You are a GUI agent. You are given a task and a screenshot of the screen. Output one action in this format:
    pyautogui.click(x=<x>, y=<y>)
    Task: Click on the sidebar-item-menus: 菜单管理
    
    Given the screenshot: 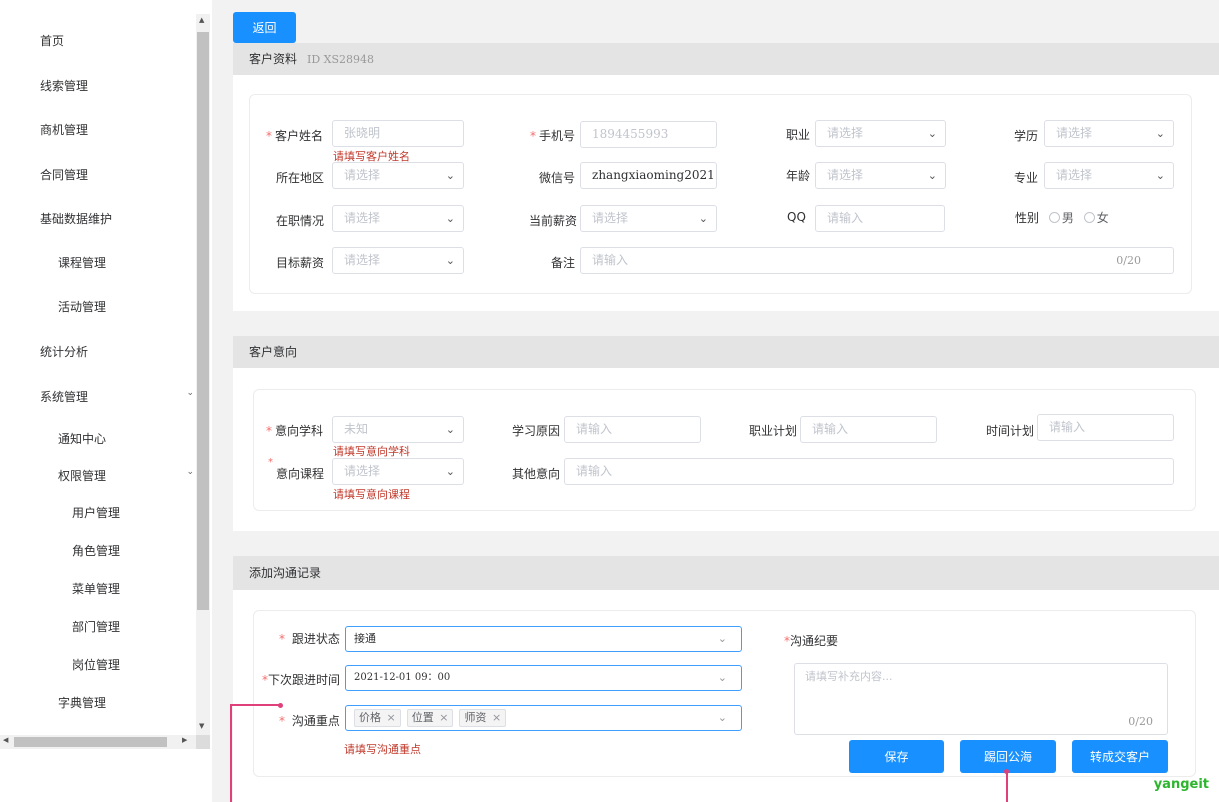 What is the action you would take?
    pyautogui.click(x=98, y=588)
    